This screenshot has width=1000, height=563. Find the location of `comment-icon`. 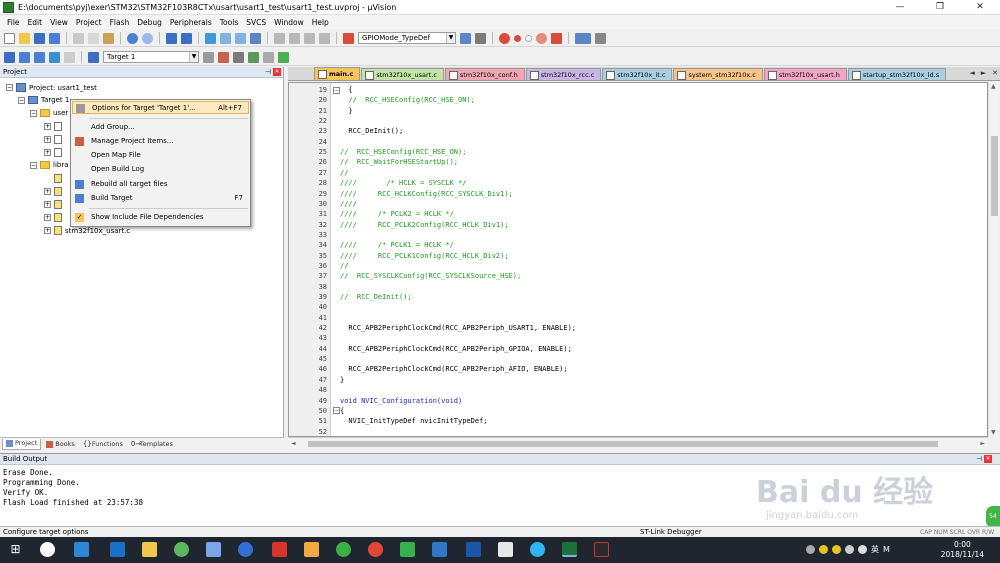

comment-icon is located at coordinates (309, 38).